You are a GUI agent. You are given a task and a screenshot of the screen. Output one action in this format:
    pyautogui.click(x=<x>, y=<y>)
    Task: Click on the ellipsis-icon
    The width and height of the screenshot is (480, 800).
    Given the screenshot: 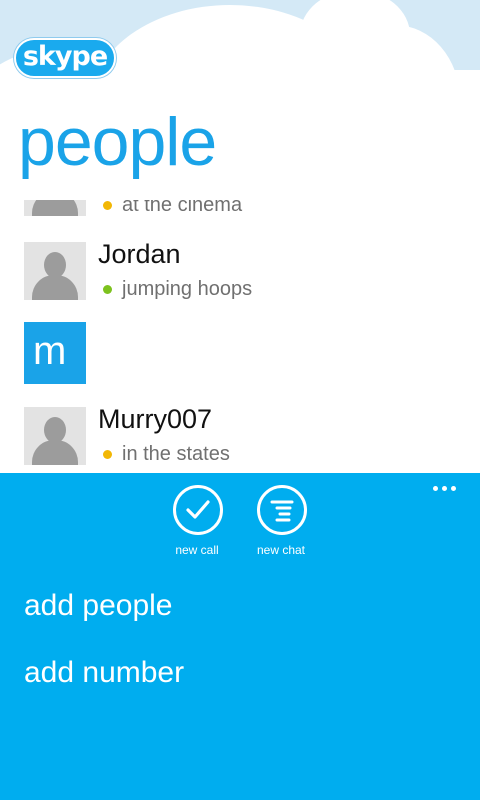 What is the action you would take?
    pyautogui.click(x=444, y=488)
    